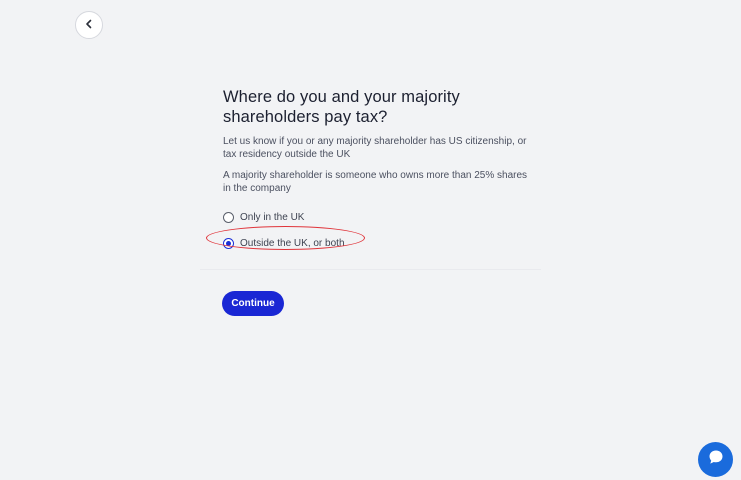 This screenshot has width=741, height=480. Describe the element at coordinates (253, 303) in the screenshot. I see `continue-button: Continue` at that location.